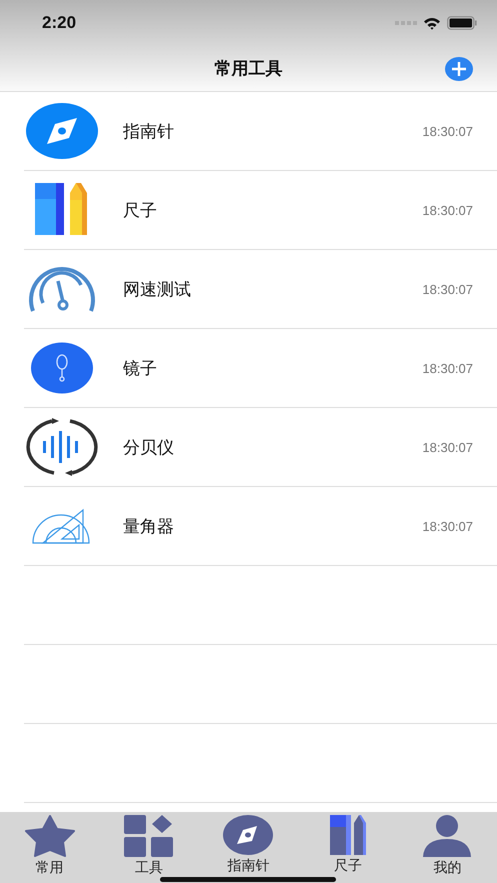  What do you see at coordinates (157, 289) in the screenshot?
I see `tool-name: 网速测试` at bounding box center [157, 289].